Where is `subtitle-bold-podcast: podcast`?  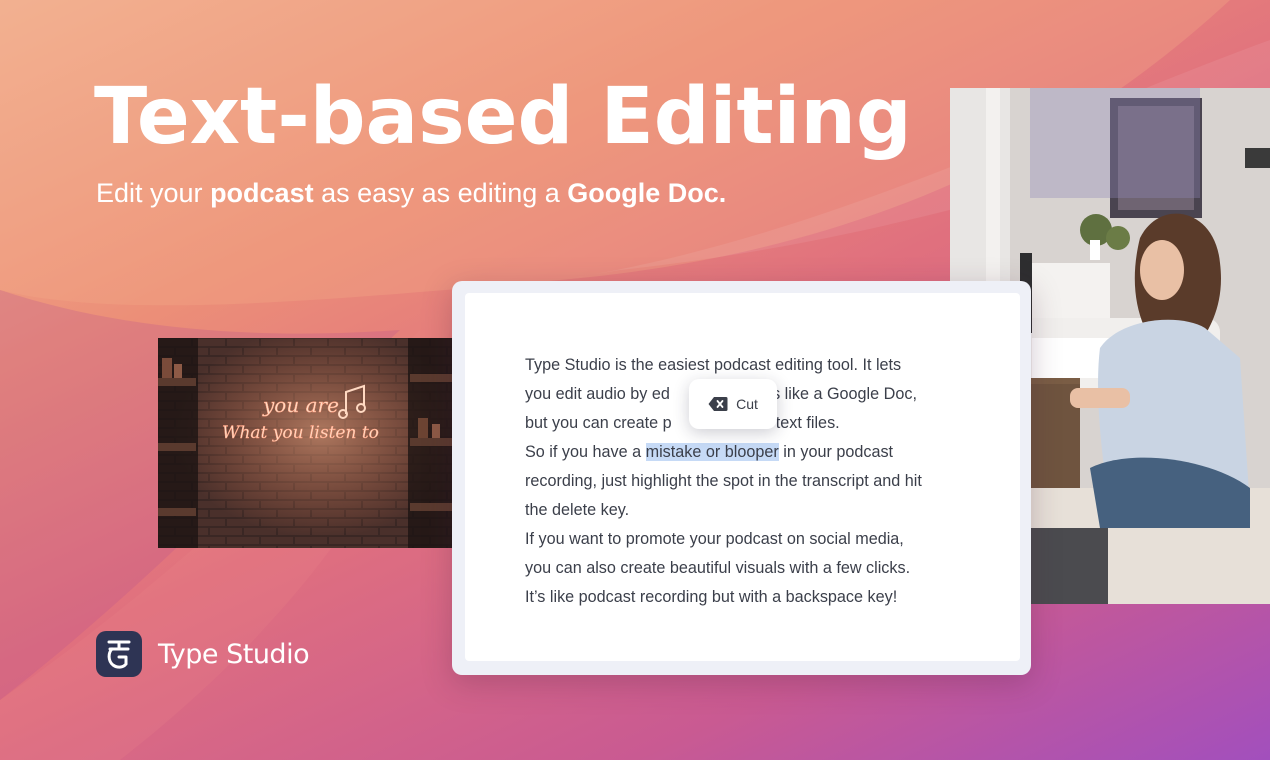
subtitle-bold-podcast: podcast is located at coordinates (262, 193).